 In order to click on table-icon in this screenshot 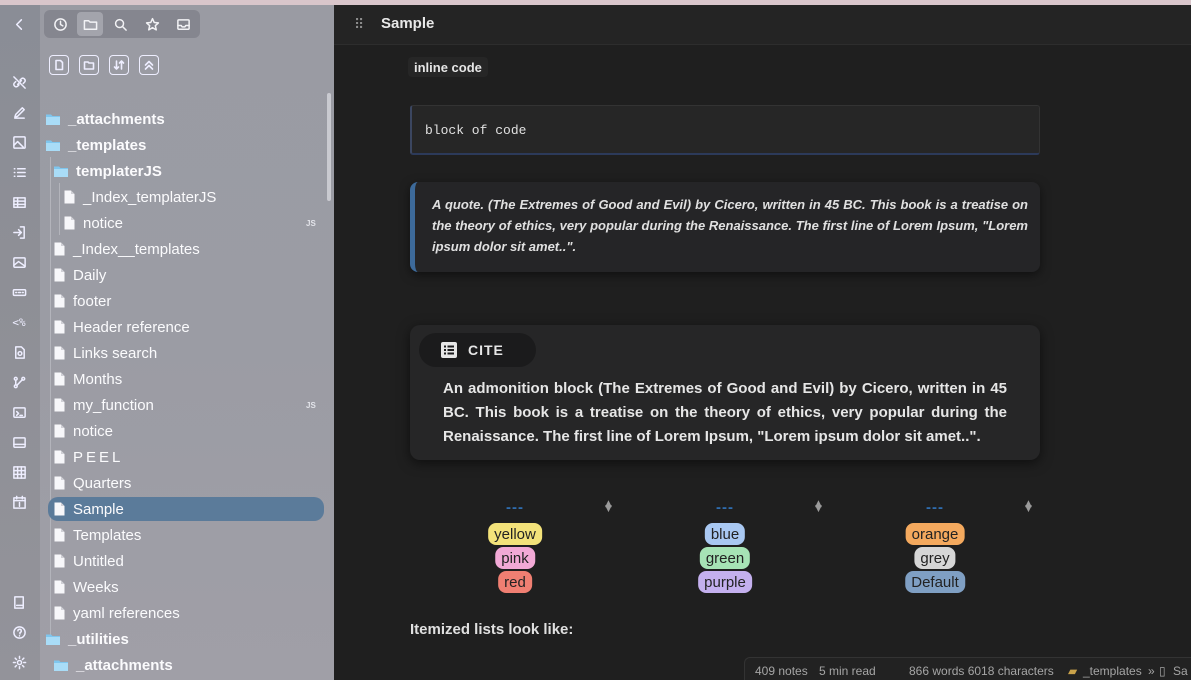, I will do `click(19, 202)`.